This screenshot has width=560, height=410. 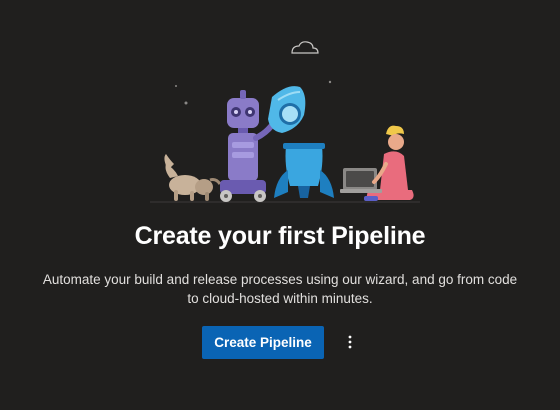 I want to click on developer-figure, so click(x=377, y=163).